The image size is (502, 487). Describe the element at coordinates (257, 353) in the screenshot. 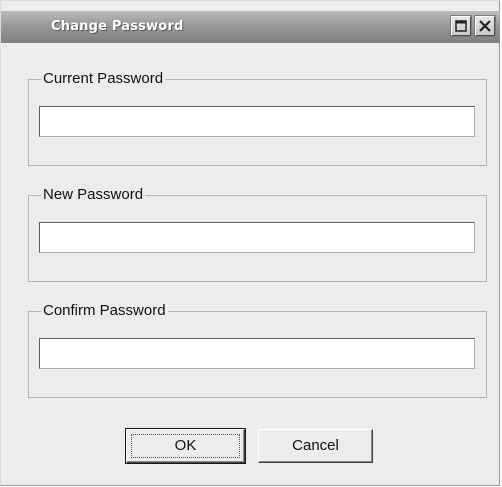

I see `confirm-password-field` at that location.